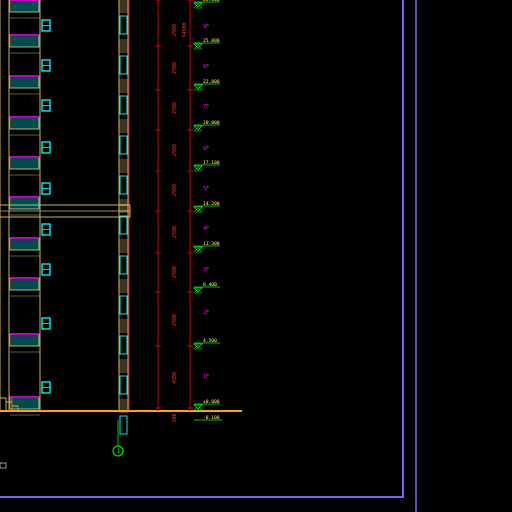  I want to click on elevation-label: 28.000, so click(211, 1).